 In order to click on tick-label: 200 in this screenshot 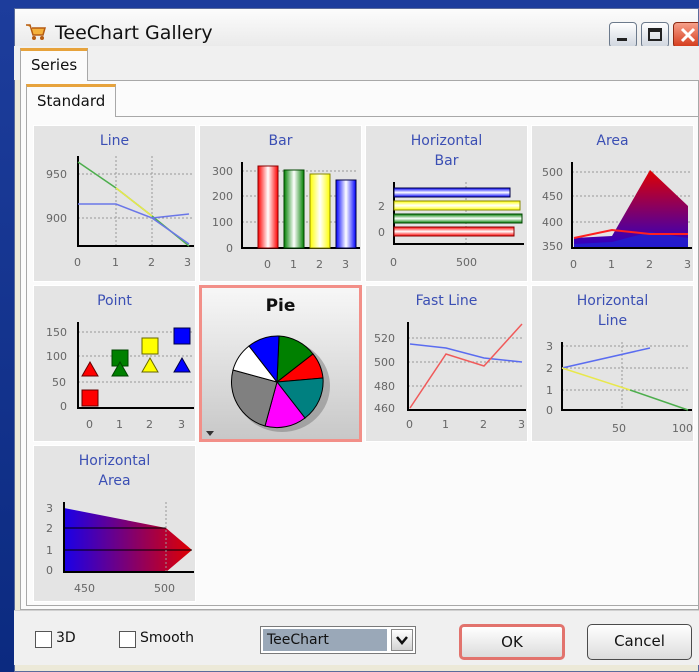, I will do `click(222, 196)`.